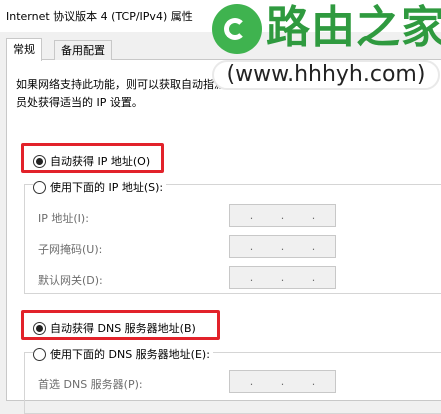  What do you see at coordinates (83, 50) in the screenshot?
I see `tab-alternate-configuration: 备用配置` at bounding box center [83, 50].